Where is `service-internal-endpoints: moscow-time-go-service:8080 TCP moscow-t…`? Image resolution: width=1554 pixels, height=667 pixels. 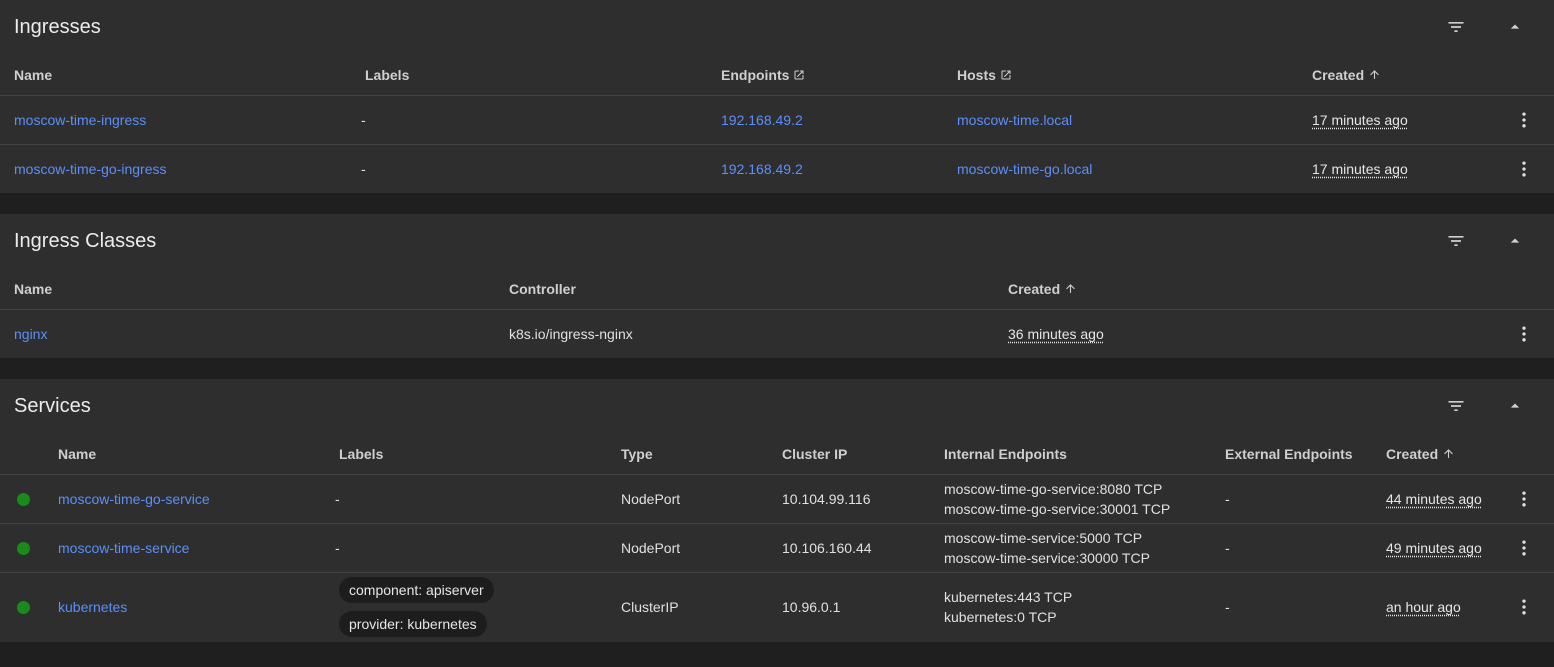
service-internal-endpoints: moscow-time-go-service:8080 TCP moscow-t… is located at coordinates (1057, 499).